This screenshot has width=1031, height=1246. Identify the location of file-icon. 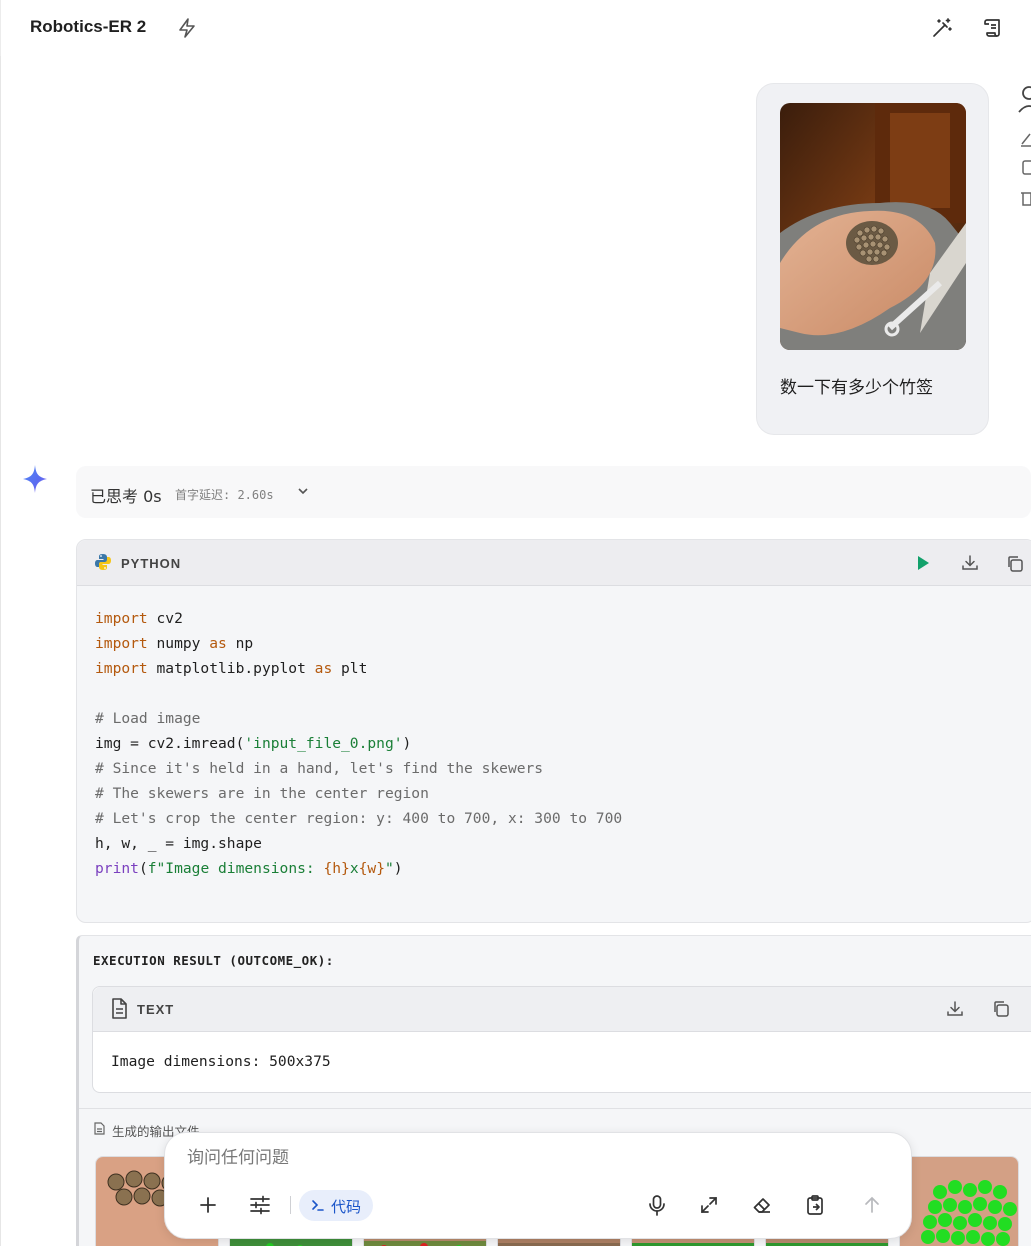
(99, 1128).